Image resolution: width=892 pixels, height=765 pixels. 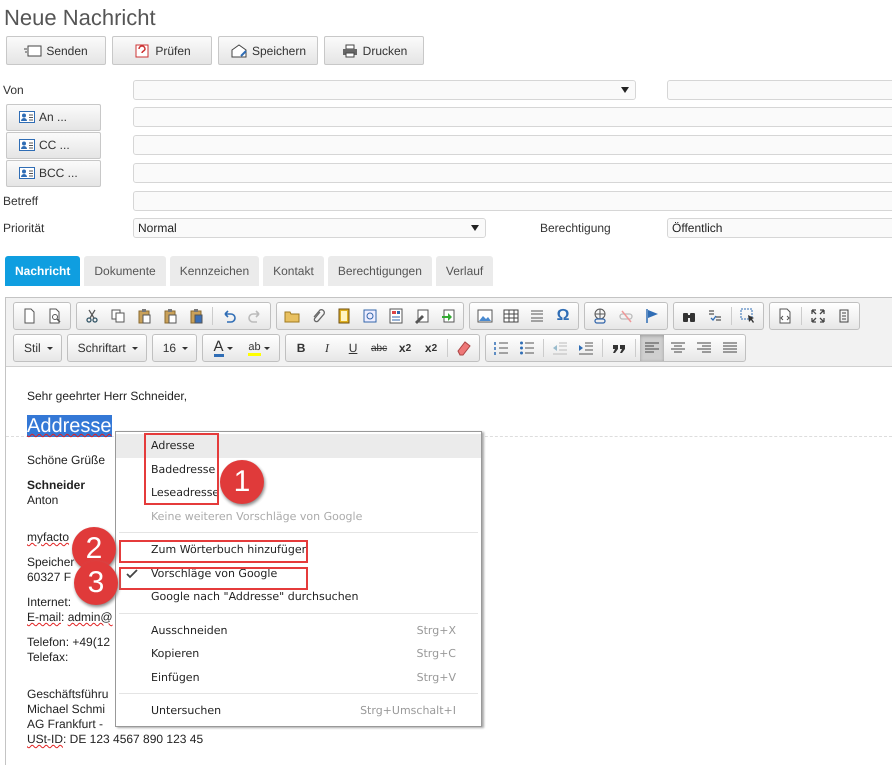 I want to click on shortcut-text: Strg+V, so click(x=436, y=677).